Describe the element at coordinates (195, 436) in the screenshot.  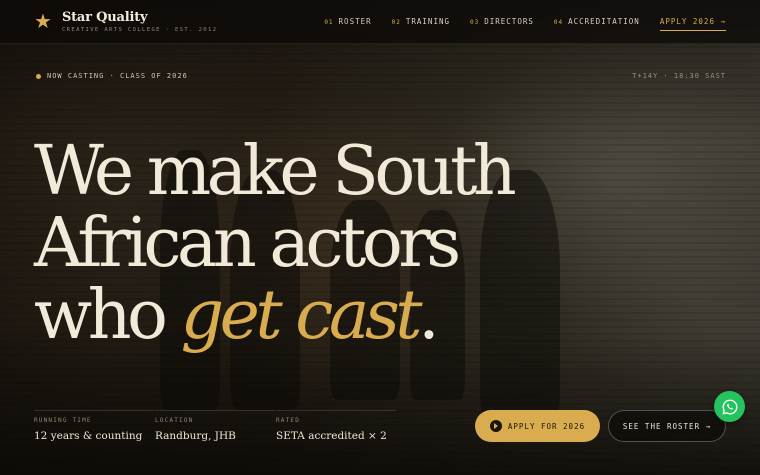
I see `stat-value: Randburg, JHB` at that location.